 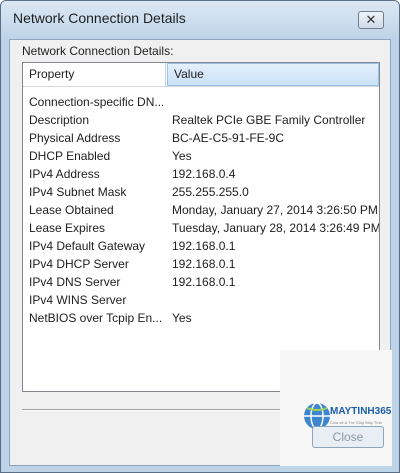 I want to click on table-row: IPv4 Address 192.168.0.4, so click(x=201, y=174).